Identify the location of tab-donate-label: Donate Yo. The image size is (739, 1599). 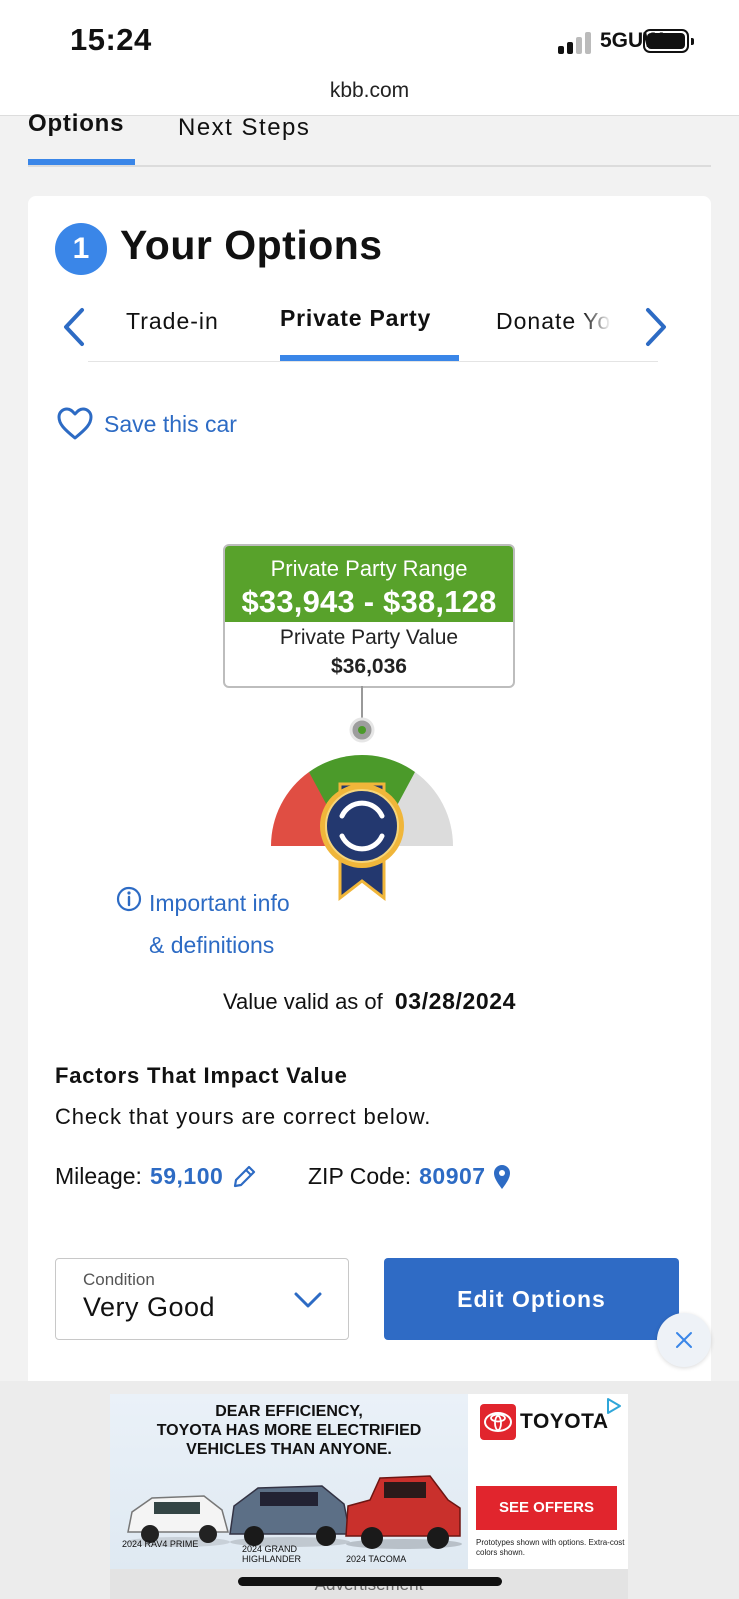
(554, 321).